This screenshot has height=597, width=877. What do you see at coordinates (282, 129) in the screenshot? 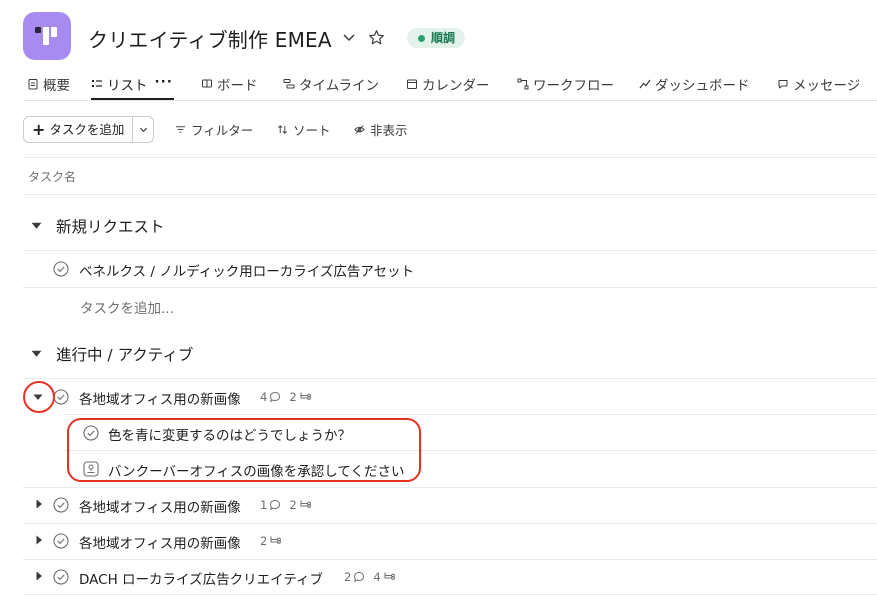
I see `sort-icon` at bounding box center [282, 129].